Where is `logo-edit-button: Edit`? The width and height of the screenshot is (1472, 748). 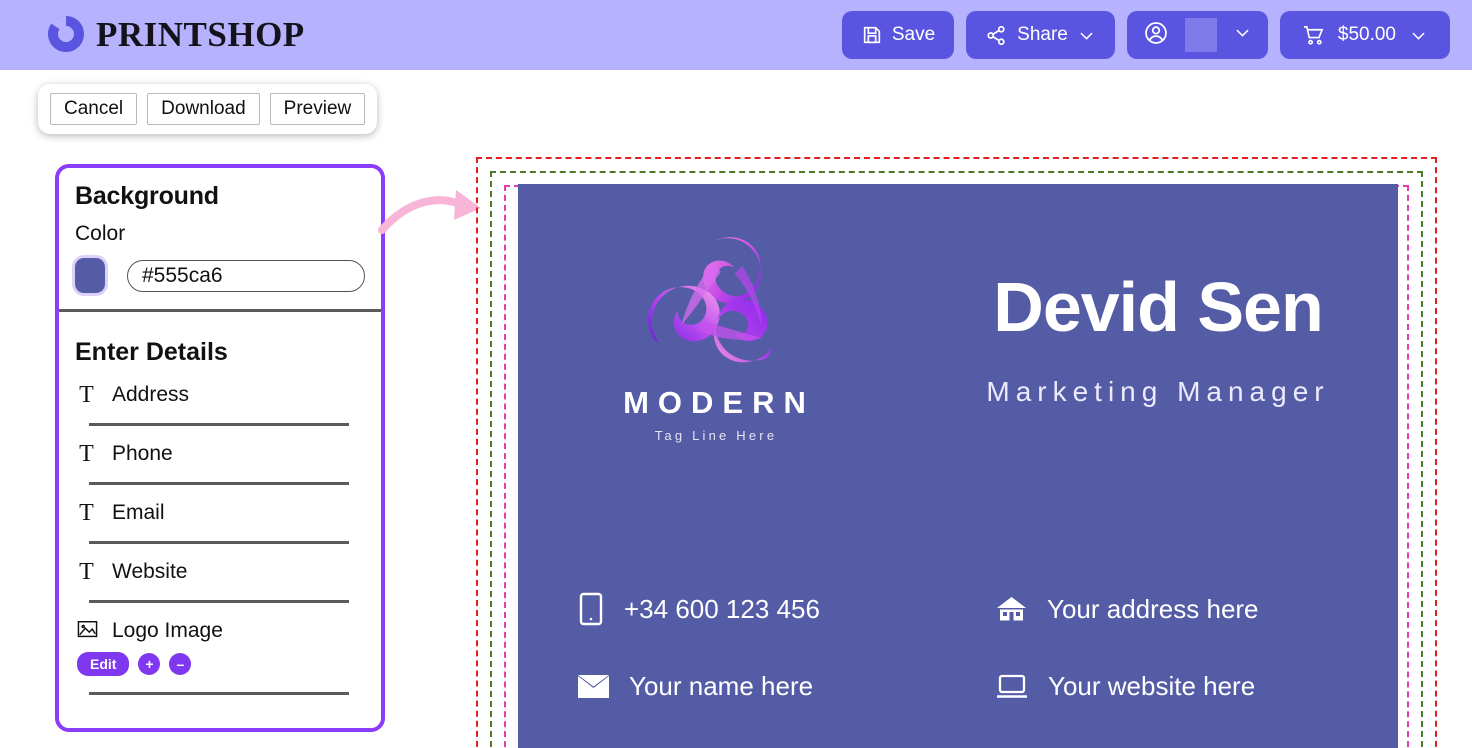
logo-edit-button: Edit is located at coordinates (103, 664).